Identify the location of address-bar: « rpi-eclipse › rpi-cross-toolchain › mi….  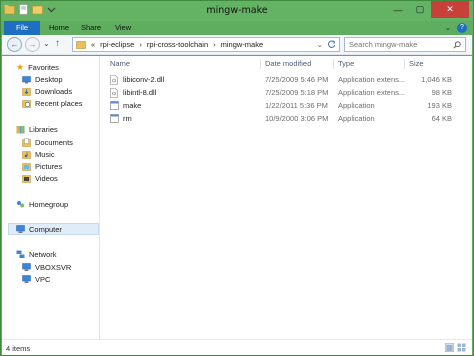
(206, 44).